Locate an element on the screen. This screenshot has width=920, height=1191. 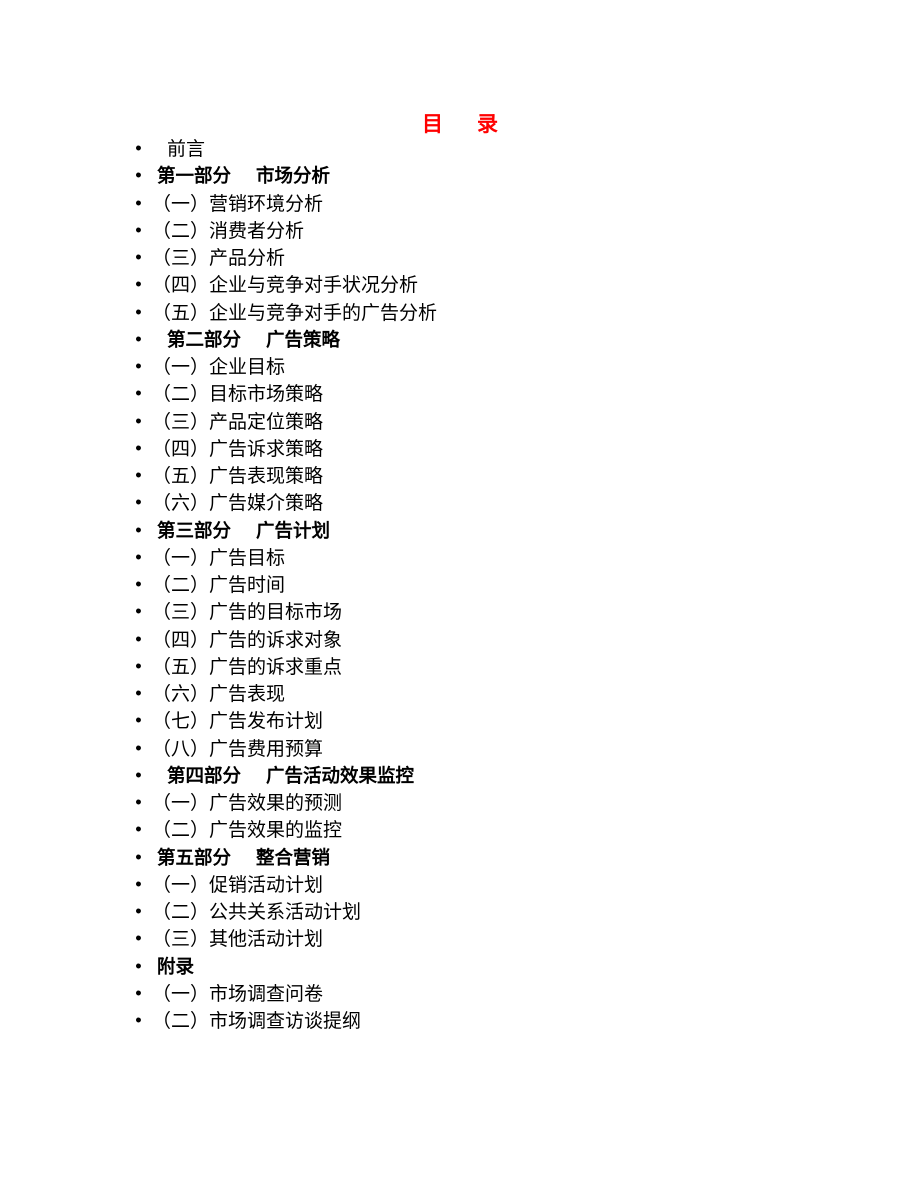
toc-entry: • （六）广告媒介策略 is located at coordinates (460, 503).